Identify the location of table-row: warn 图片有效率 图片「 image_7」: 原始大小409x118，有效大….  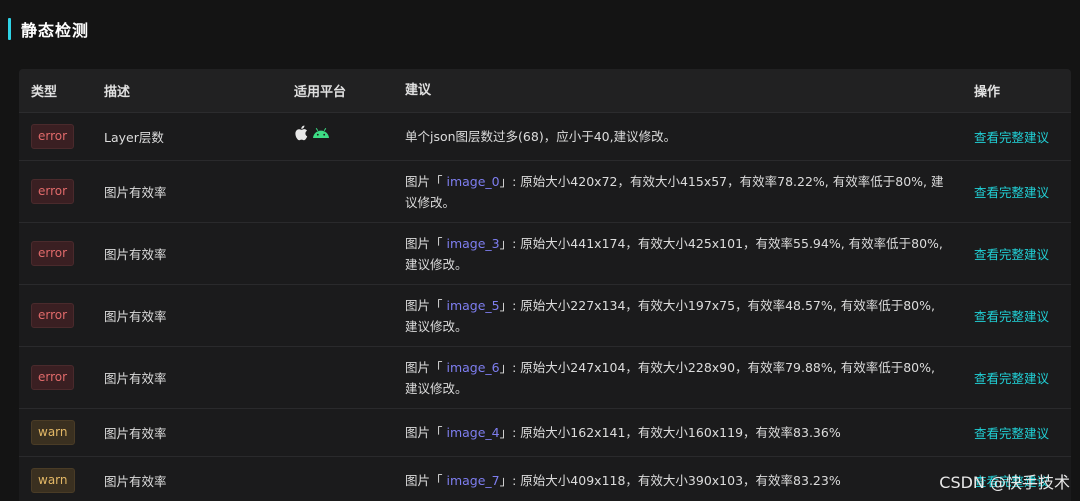
(545, 479).